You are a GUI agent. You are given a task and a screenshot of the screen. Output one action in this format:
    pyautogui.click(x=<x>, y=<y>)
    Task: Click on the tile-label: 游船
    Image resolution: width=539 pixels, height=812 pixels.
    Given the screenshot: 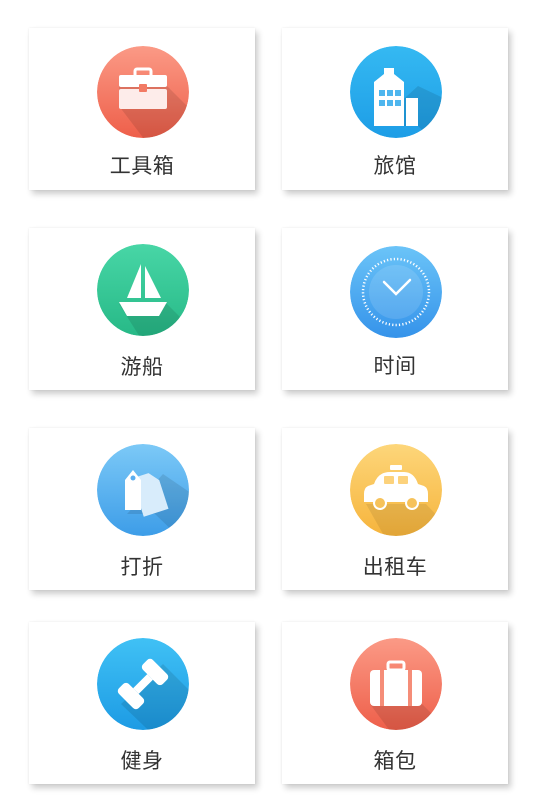 What is the action you would take?
    pyautogui.click(x=142, y=367)
    